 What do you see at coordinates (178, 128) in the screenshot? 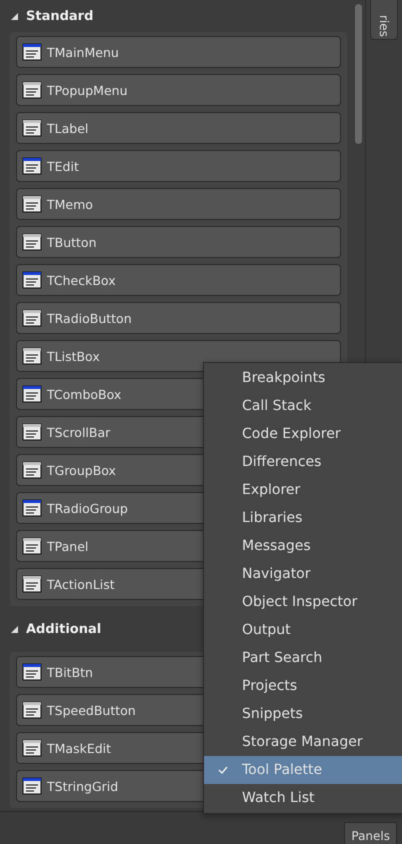
I see `component-button: TLabel` at bounding box center [178, 128].